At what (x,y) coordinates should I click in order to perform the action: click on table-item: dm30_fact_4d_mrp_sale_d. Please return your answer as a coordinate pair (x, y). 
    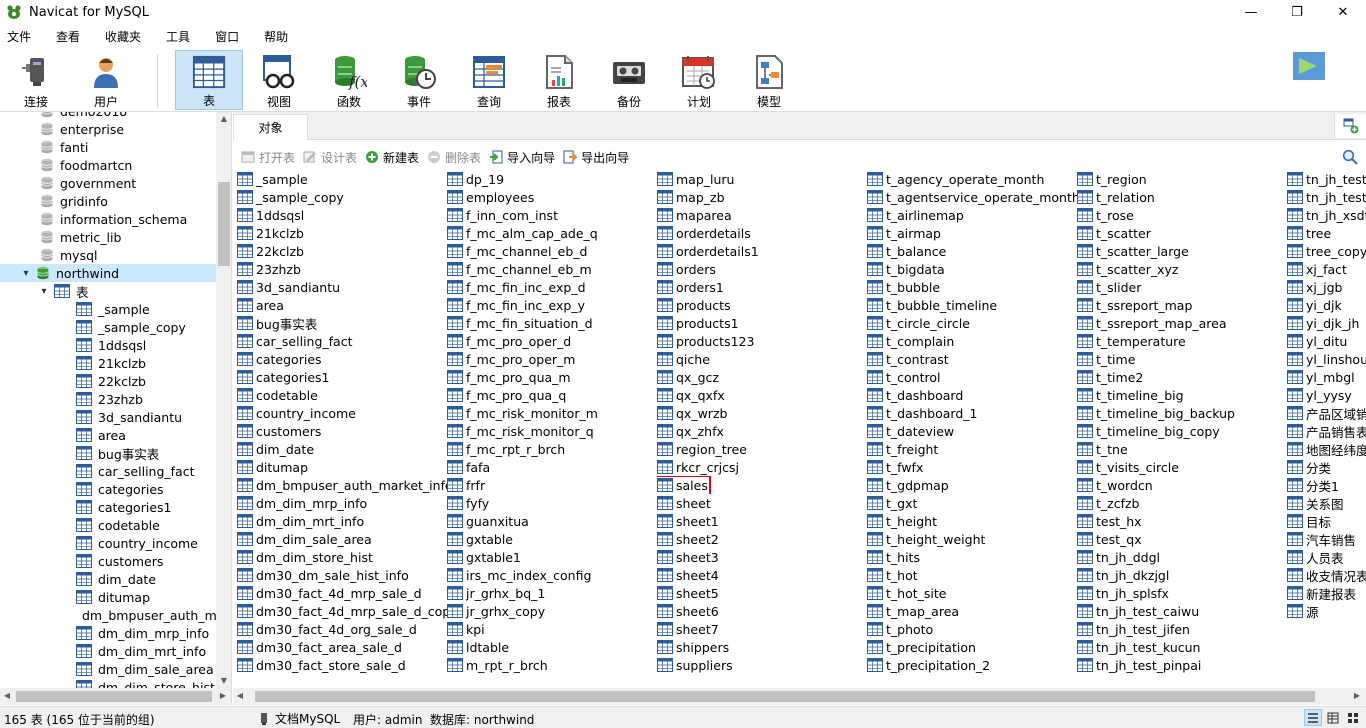
    Looking at the image, I should click on (342, 593).